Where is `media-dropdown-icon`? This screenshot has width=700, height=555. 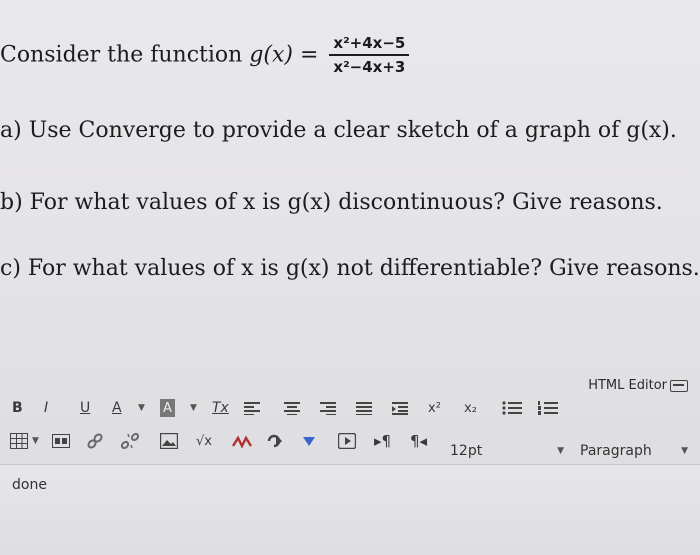
media-dropdown-icon is located at coordinates (309, 441).